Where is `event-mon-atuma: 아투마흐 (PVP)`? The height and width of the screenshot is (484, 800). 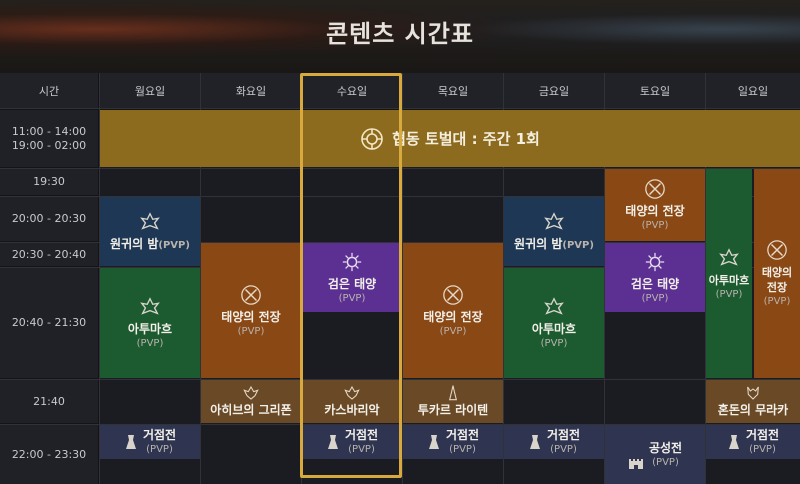
event-mon-atuma: 아투마흐 (PVP) is located at coordinates (150, 323).